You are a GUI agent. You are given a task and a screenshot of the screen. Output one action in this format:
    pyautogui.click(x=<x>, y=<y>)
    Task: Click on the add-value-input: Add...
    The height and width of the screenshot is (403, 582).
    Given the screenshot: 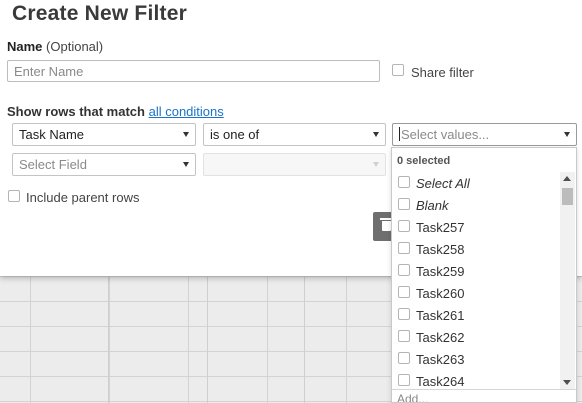 What is the action you would take?
    pyautogui.click(x=484, y=395)
    